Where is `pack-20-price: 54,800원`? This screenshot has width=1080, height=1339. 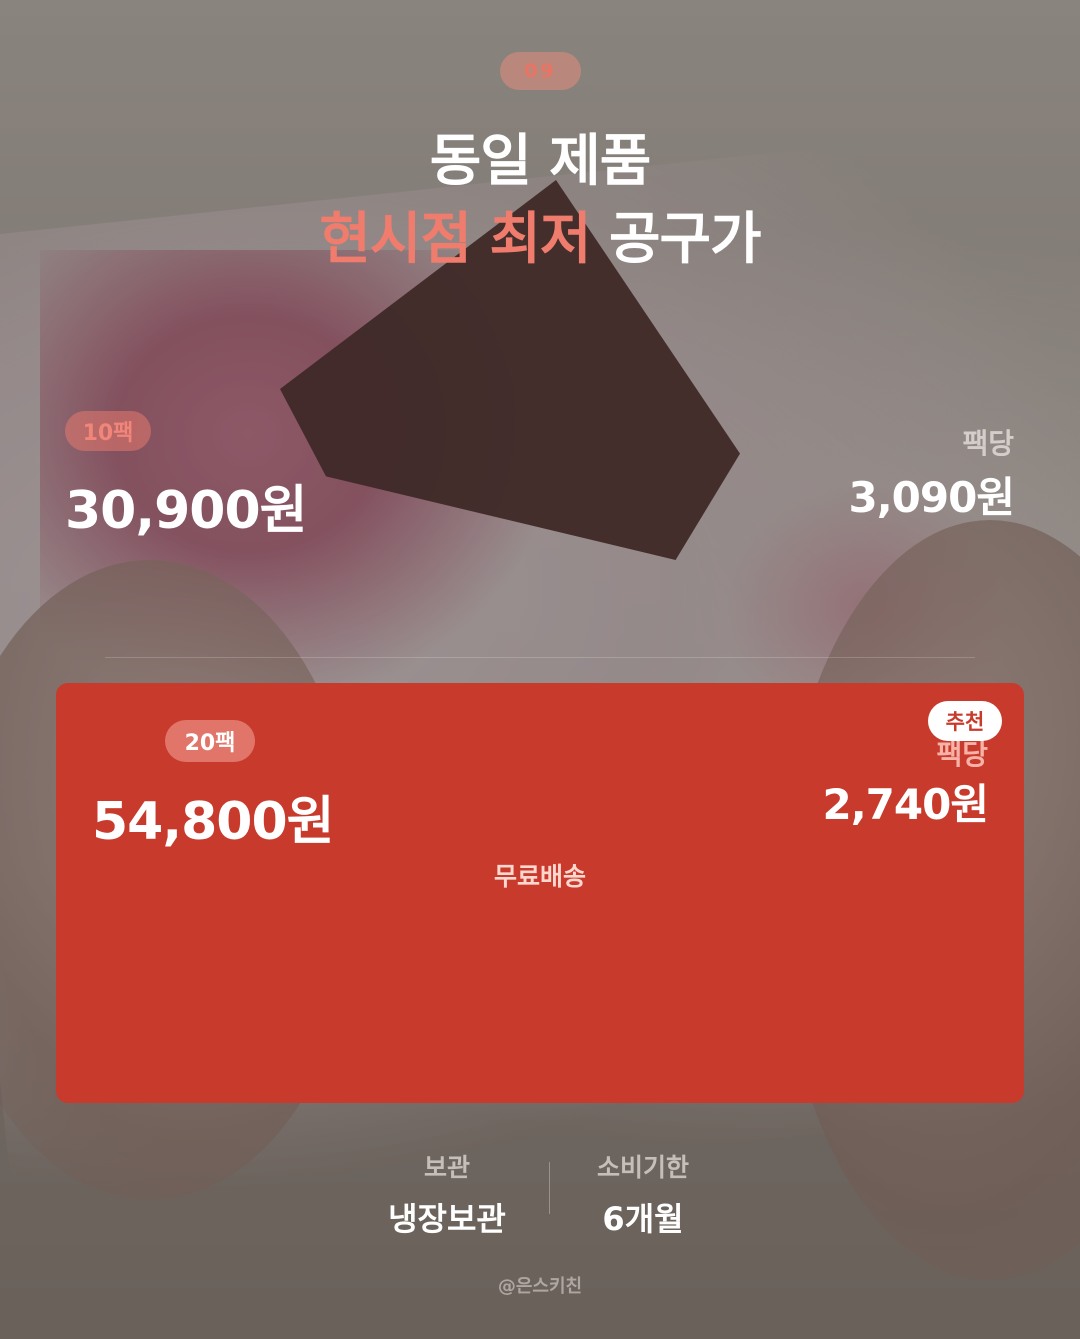
pack-20-price: 54,800원 is located at coordinates (213, 822).